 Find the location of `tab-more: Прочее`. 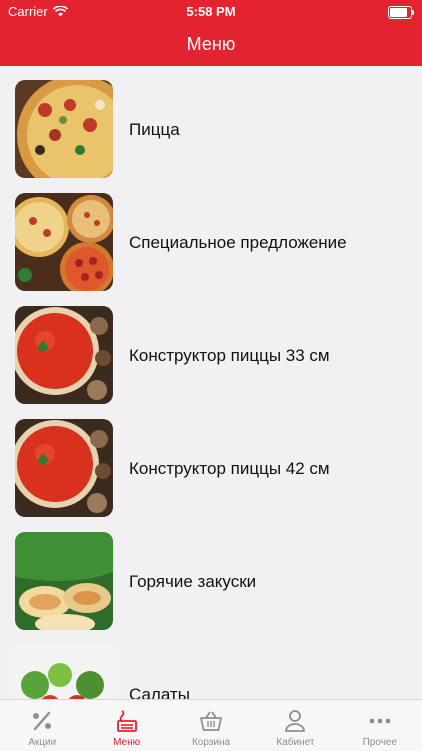

tab-more: Прочее is located at coordinates (380, 725).